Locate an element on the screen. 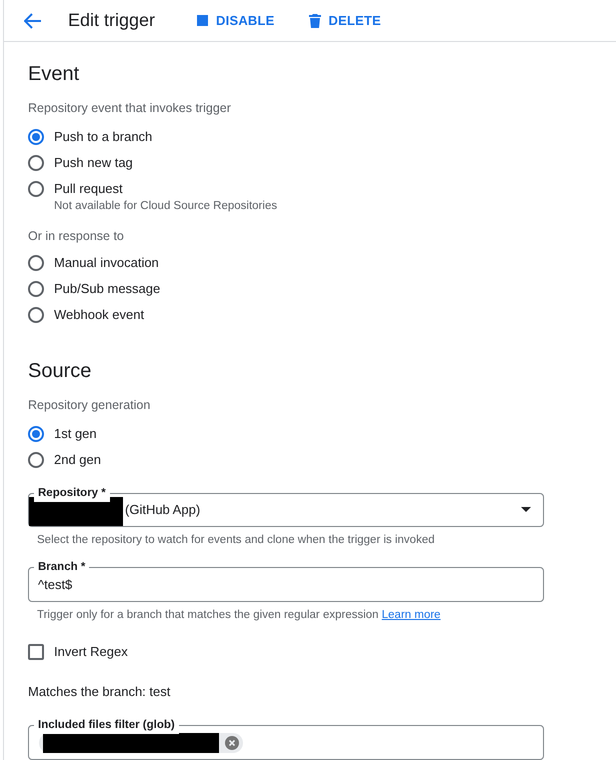  toolbar-button: DISABLE is located at coordinates (236, 20).